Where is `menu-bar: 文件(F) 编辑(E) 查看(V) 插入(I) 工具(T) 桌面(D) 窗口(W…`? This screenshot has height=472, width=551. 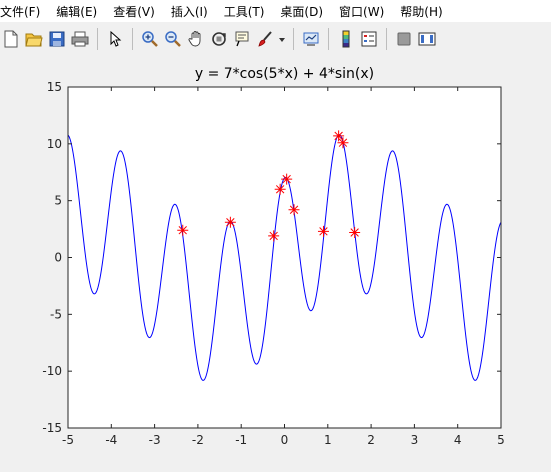 menu-bar: 文件(F) 编辑(E) 查看(V) 插入(I) 工具(T) 桌面(D) 窗口(W… is located at coordinates (275, 11).